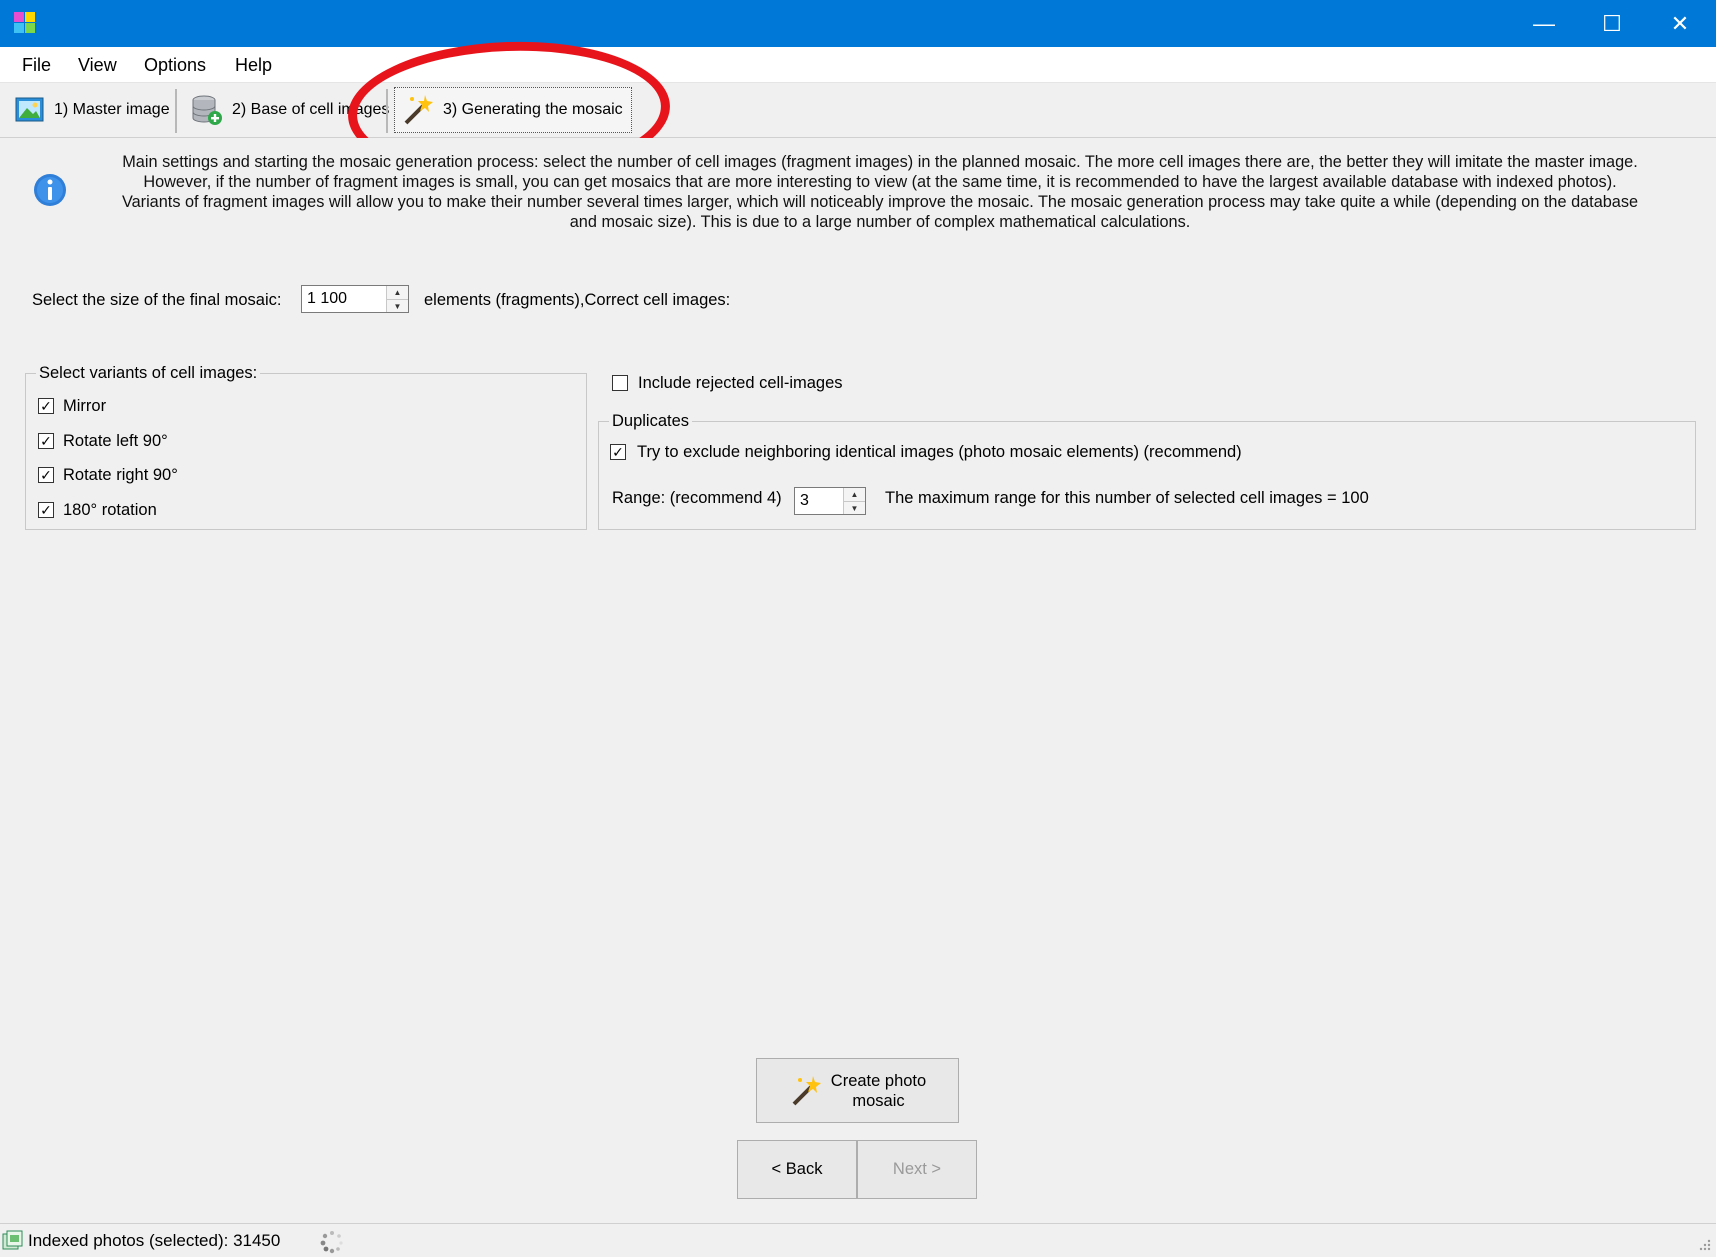 The height and width of the screenshot is (1257, 1716). Describe the element at coordinates (46, 510) in the screenshot. I see `rotation-180-checkbox: ✓` at that location.